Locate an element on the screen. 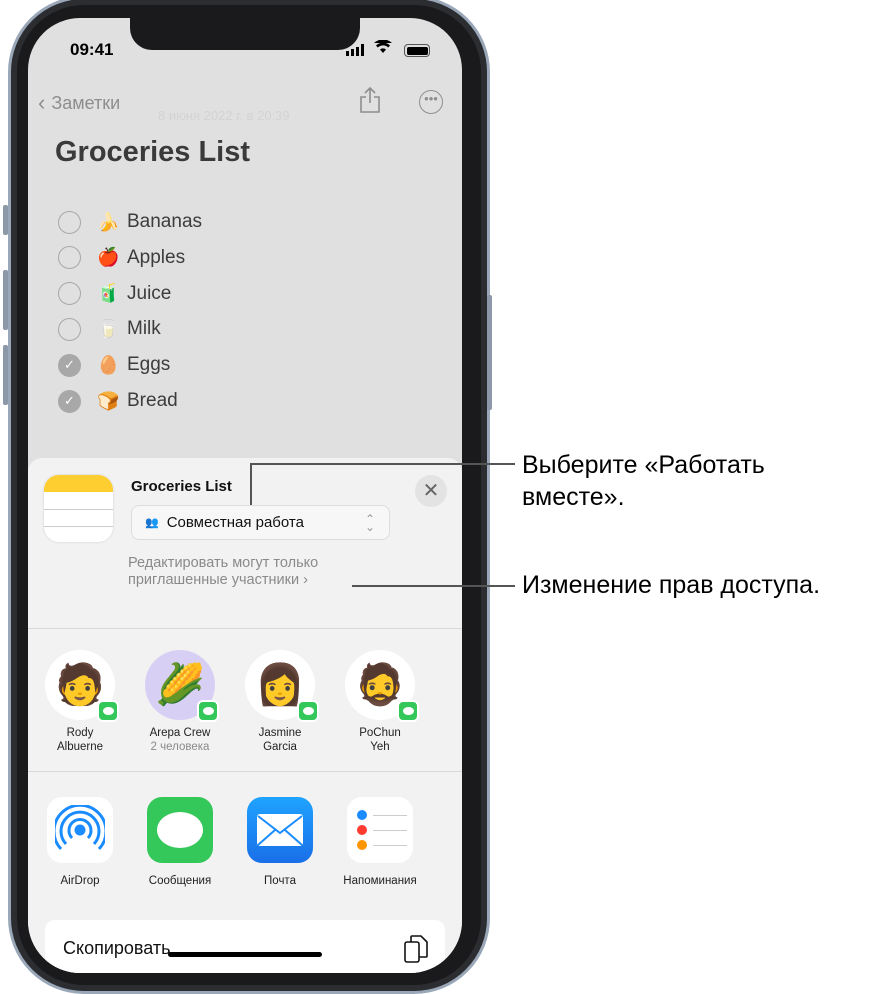 The width and height of the screenshot is (880, 994). checklist-item: 🧃 Juice is located at coordinates (114, 294).